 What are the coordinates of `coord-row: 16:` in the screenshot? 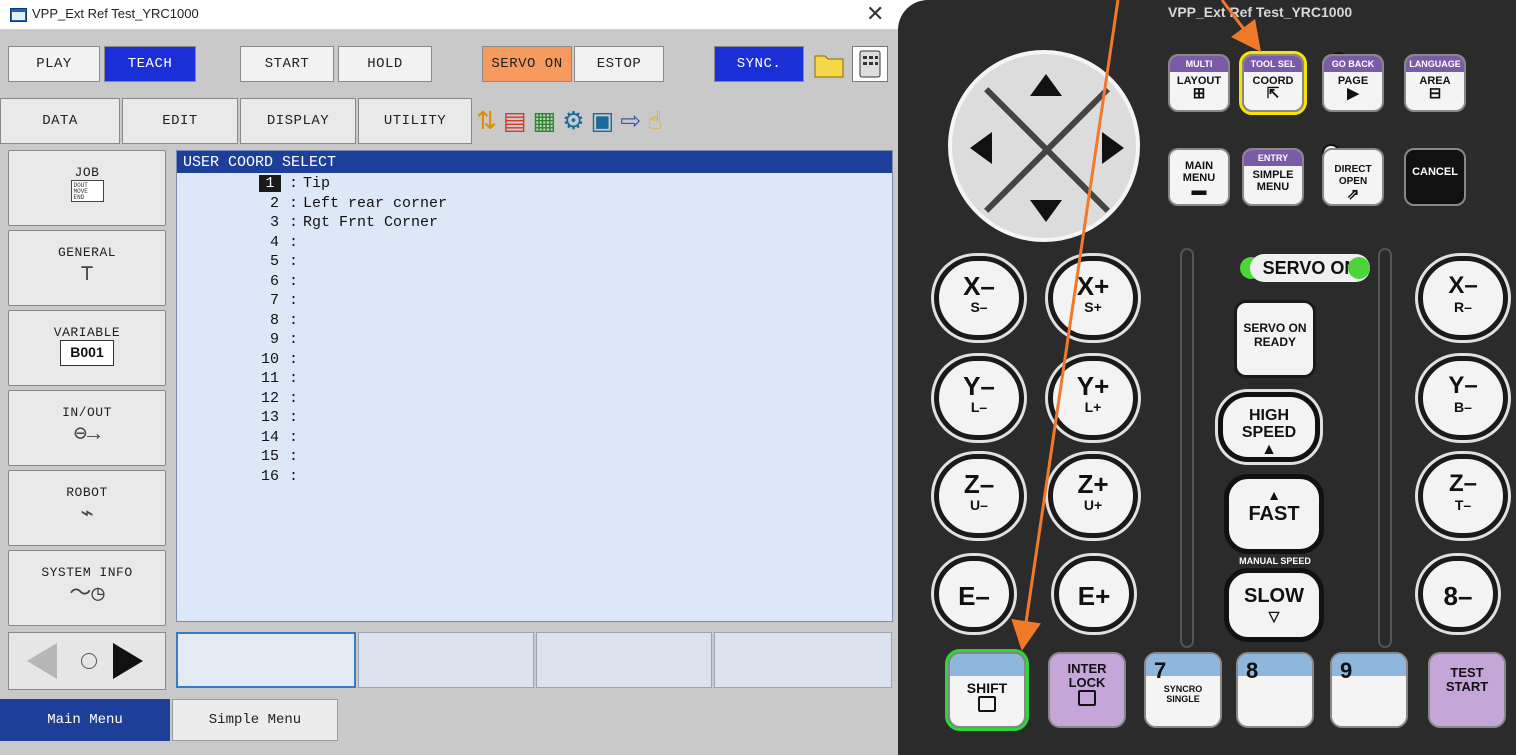 It's located at (534, 478).